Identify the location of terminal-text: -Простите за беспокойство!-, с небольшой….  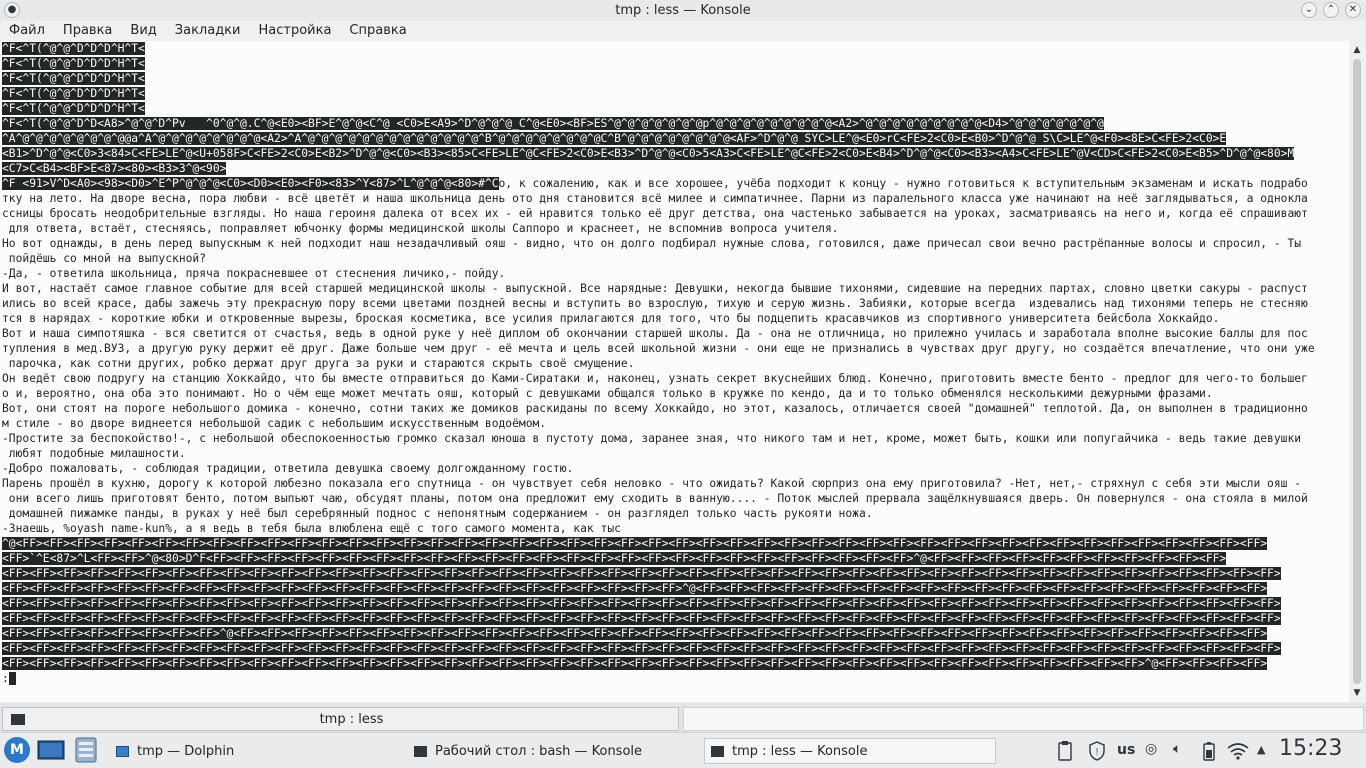
(652, 438).